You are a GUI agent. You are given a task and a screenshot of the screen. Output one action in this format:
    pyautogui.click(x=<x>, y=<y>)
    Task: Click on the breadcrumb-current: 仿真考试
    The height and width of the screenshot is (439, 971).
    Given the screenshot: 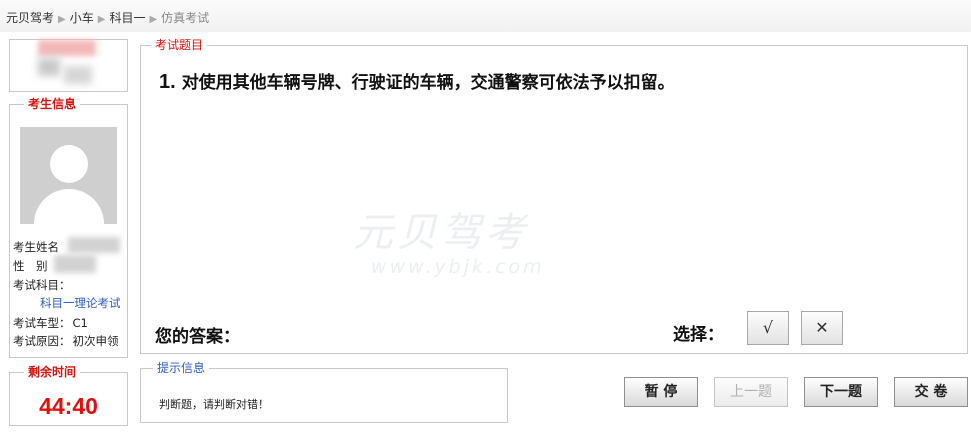 What is the action you would take?
    pyautogui.click(x=185, y=18)
    